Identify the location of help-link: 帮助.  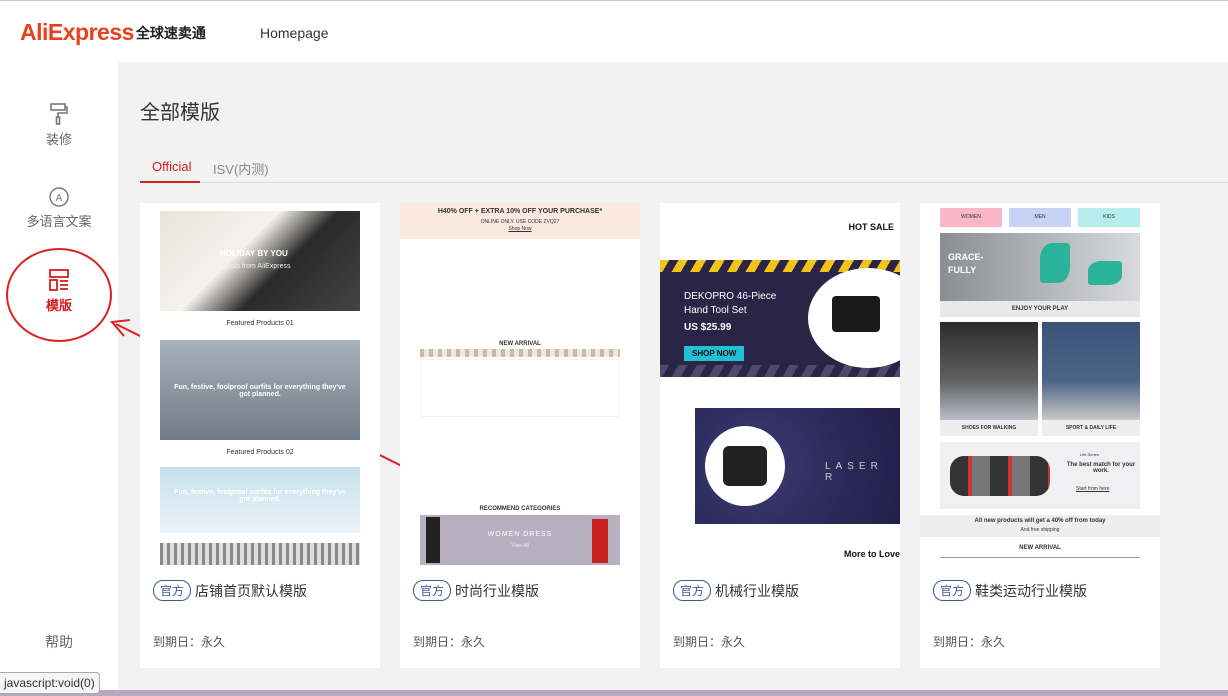
(59, 642).